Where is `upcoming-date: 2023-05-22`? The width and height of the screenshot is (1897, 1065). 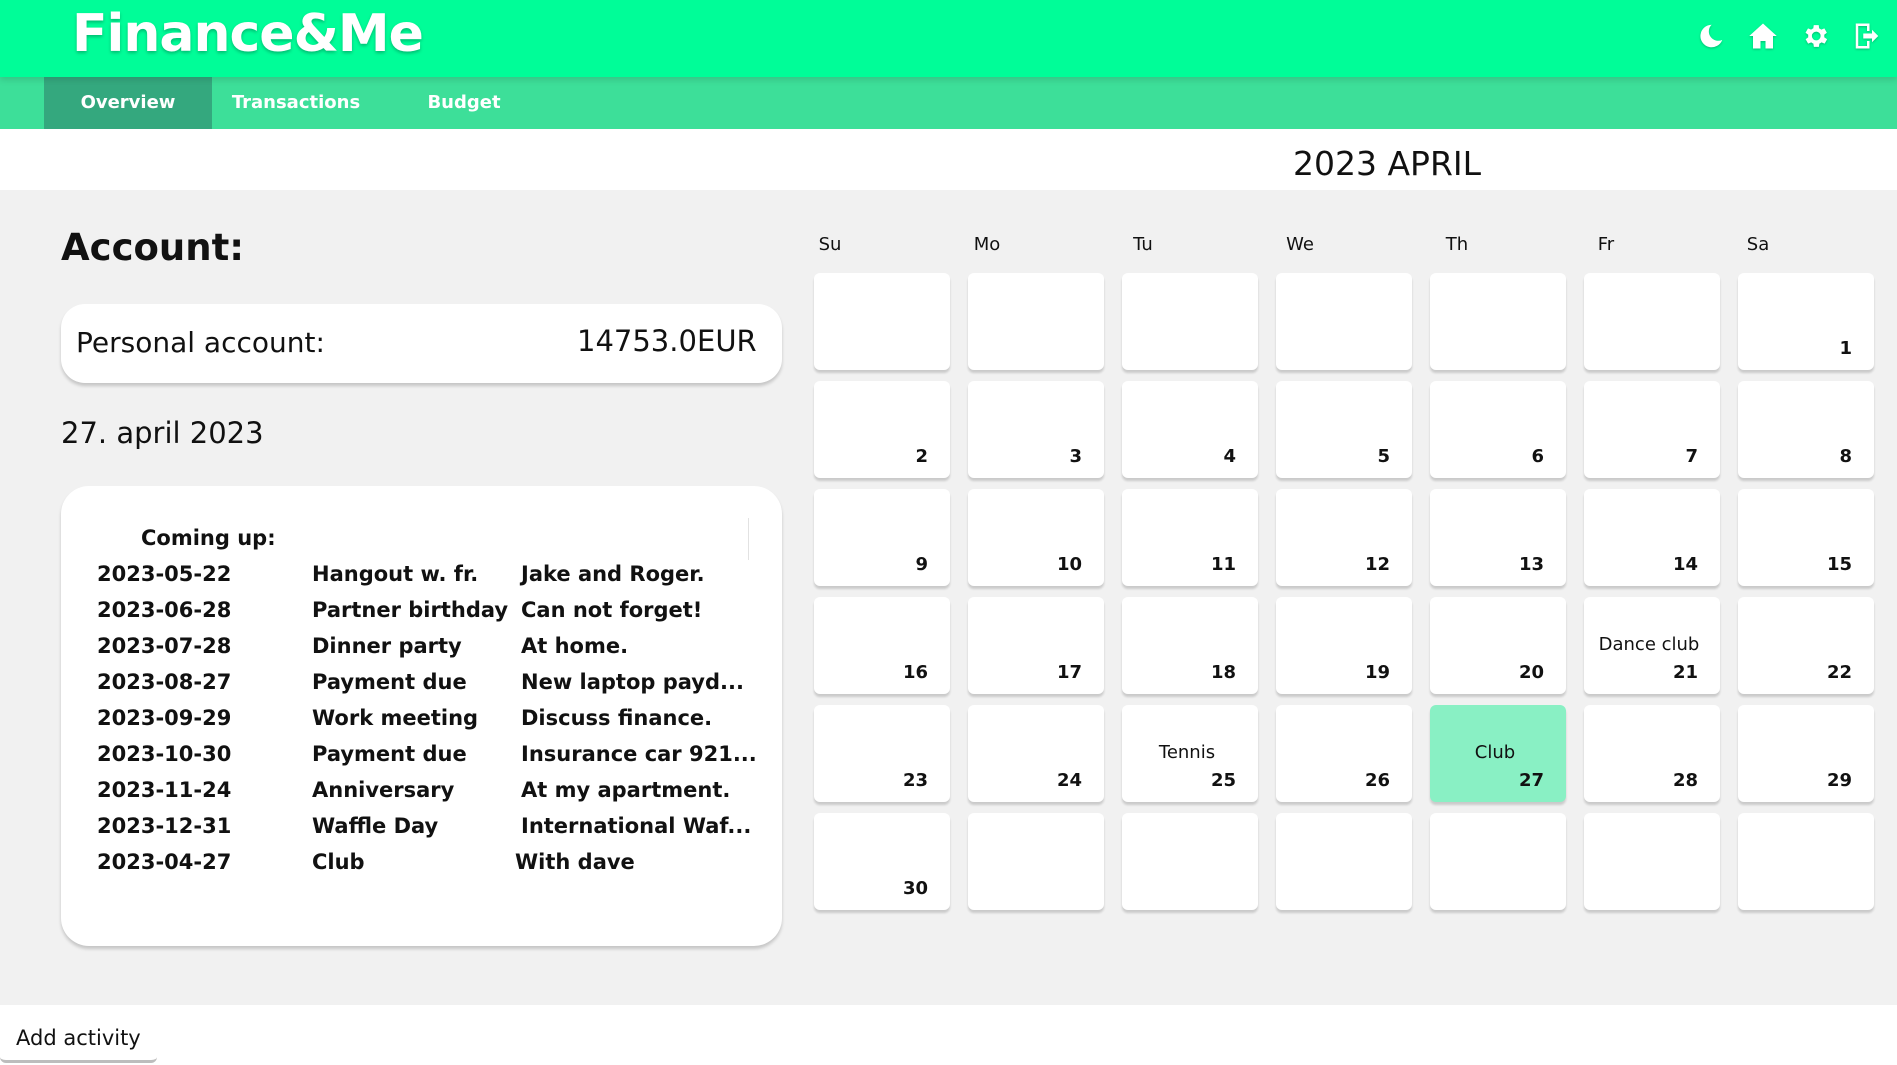 upcoming-date: 2023-05-22 is located at coordinates (164, 574).